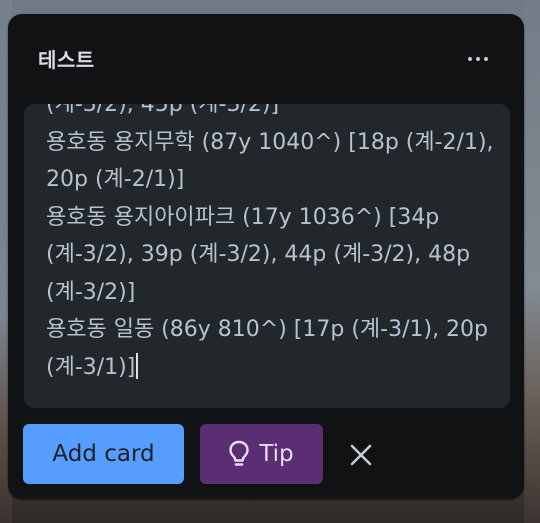 This screenshot has width=540, height=523. Describe the element at coordinates (66, 58) in the screenshot. I see `list-title: 테스트` at that location.